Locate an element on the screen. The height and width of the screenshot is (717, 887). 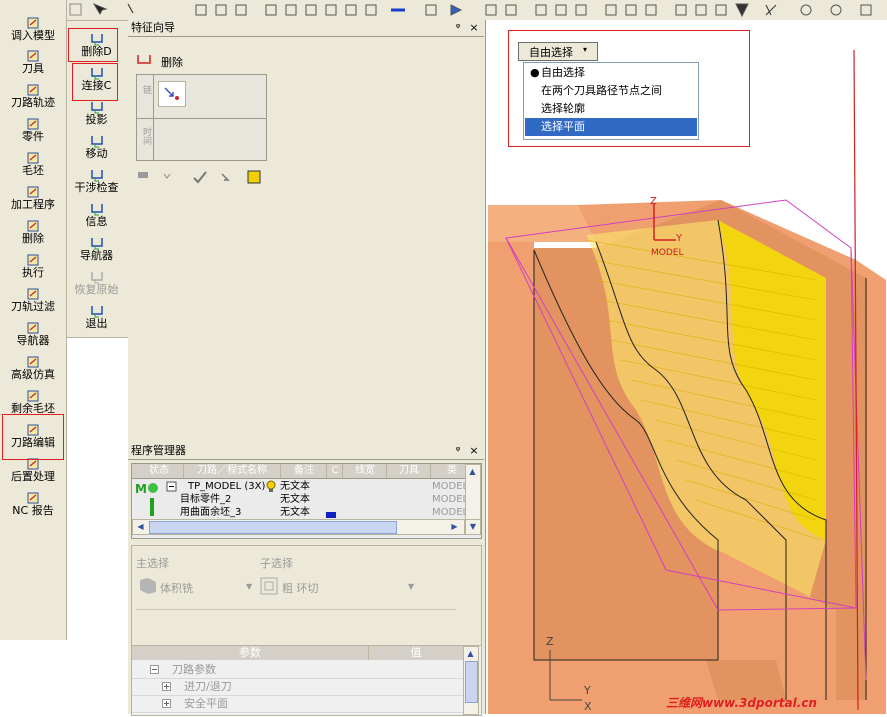
table-row: 目标零件_2 无文本 MODEL is located at coordinates (306, 499).